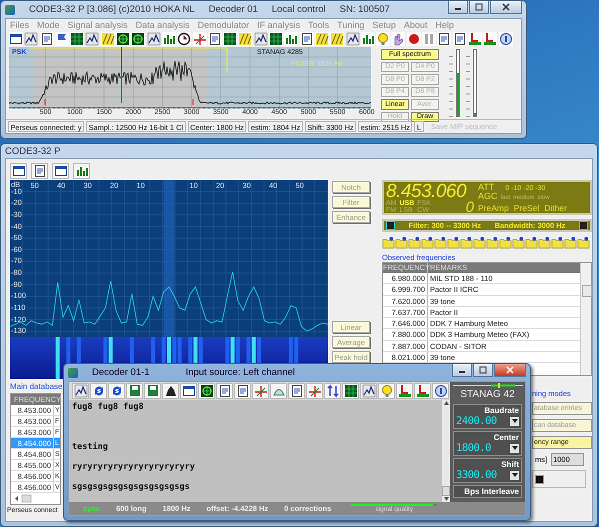  What do you see at coordinates (488, 196) in the screenshot?
I see `agc-label: AGC` at bounding box center [488, 196].